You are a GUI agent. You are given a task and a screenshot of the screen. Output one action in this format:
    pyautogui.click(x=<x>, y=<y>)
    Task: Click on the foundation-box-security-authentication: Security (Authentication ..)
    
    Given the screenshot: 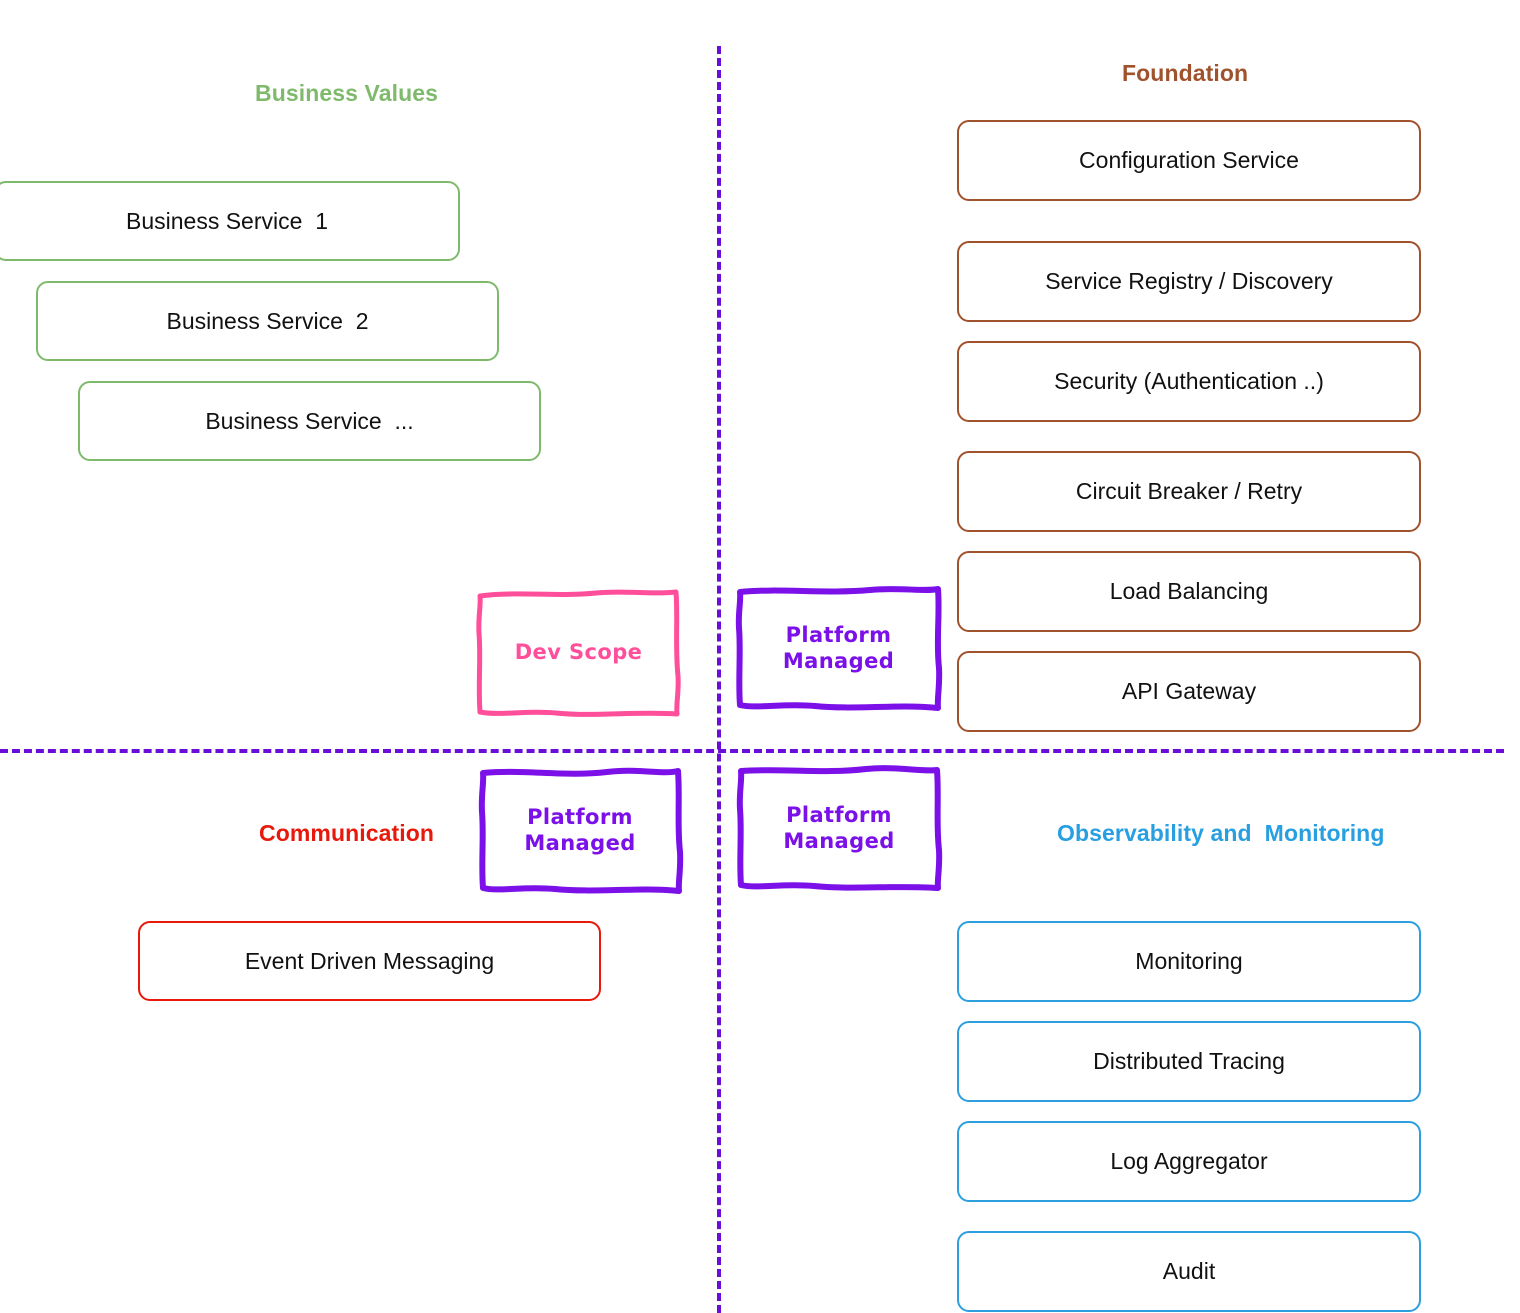 What is the action you would take?
    pyautogui.click(x=1189, y=381)
    